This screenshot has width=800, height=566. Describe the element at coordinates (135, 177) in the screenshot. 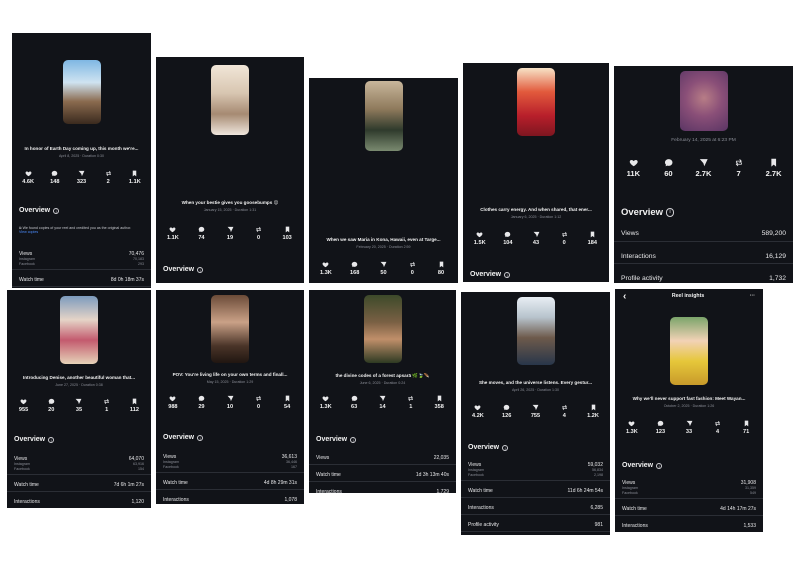

I see `stat-bookmark: 1.1K` at that location.